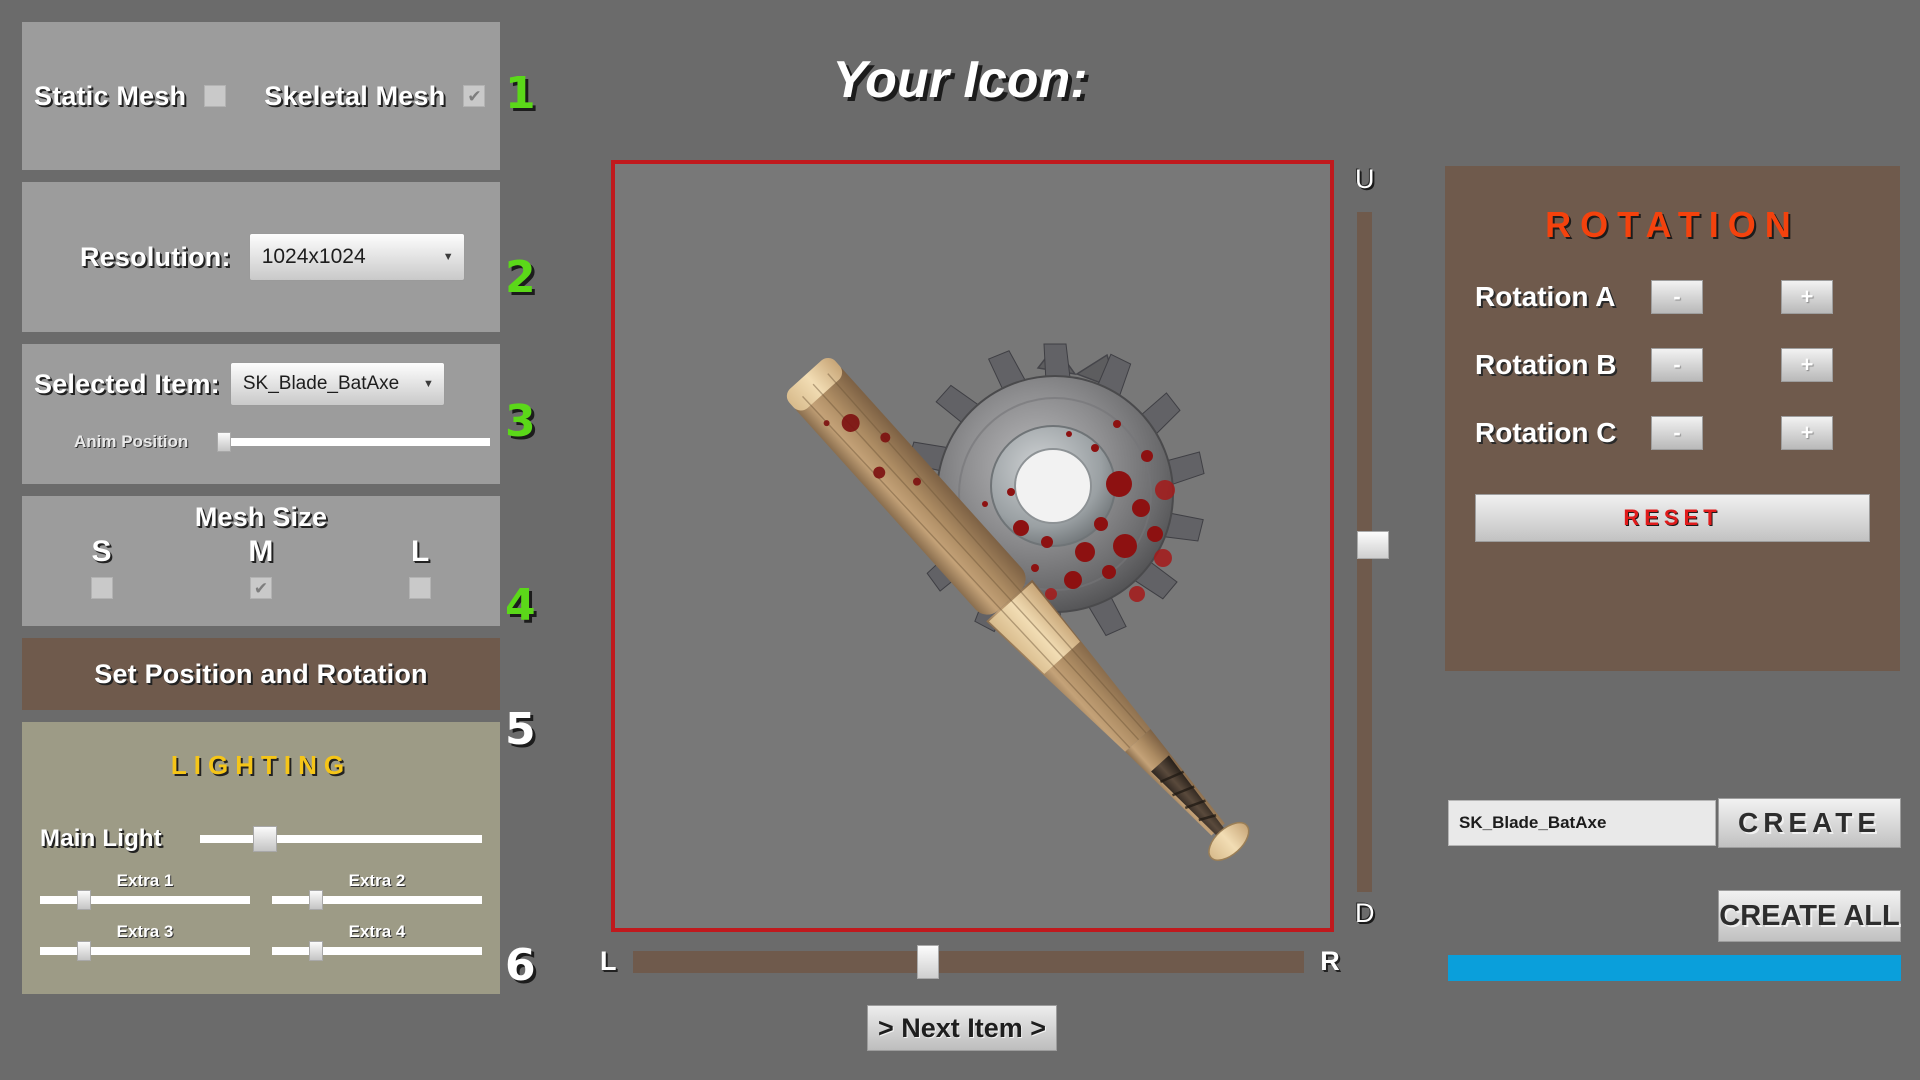  Describe the element at coordinates (145, 951) in the screenshot. I see `extra-light-3-slider` at that location.